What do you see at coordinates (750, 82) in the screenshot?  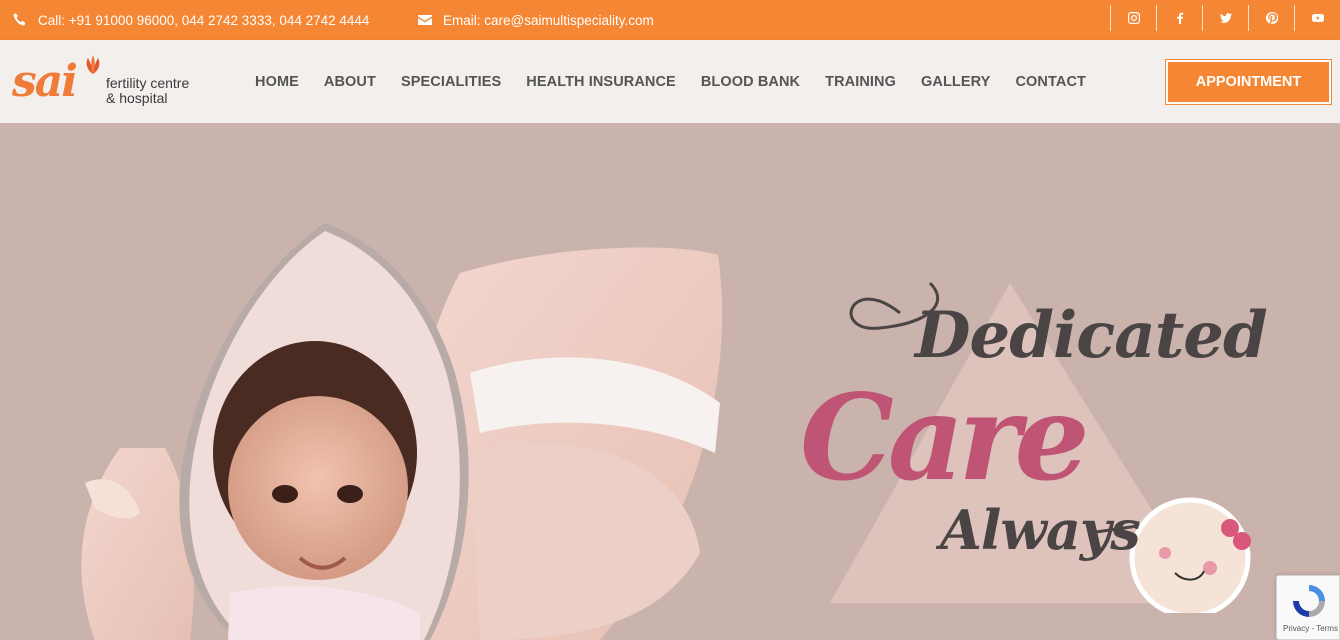 I see `nav-blood-bank: BLOOD BANK` at bounding box center [750, 82].